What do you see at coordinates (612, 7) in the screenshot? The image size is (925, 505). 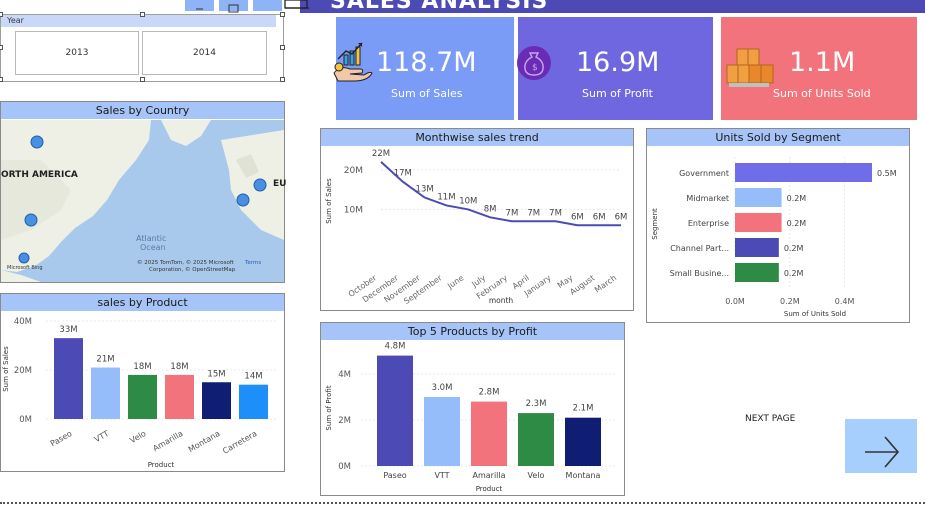 I see `header-bar: SALES ANALYSIS` at bounding box center [612, 7].